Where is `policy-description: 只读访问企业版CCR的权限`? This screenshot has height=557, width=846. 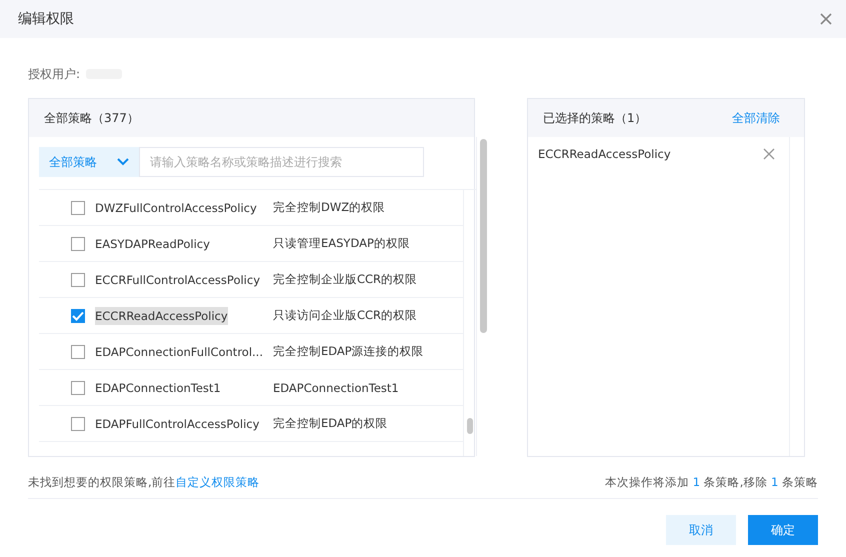 policy-description: 只读访问企业版CCR的权限 is located at coordinates (345, 315).